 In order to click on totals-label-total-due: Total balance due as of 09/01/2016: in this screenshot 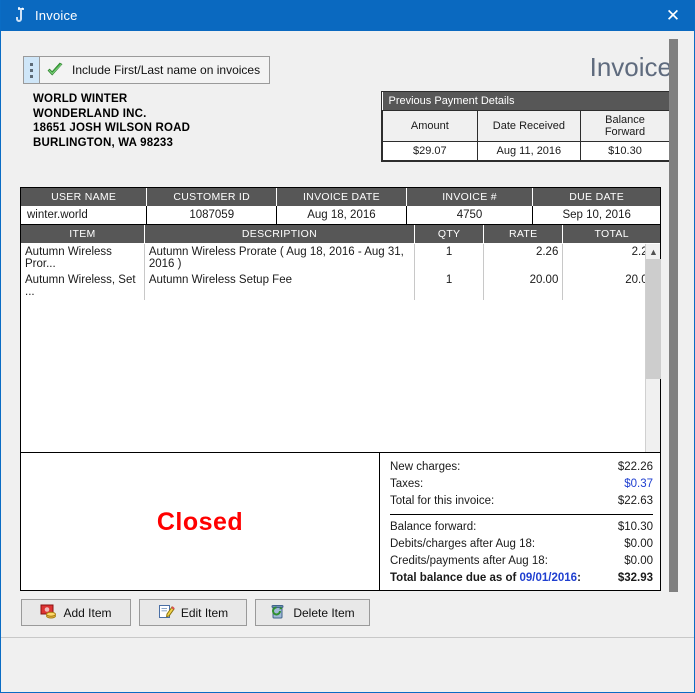, I will do `click(485, 578)`.